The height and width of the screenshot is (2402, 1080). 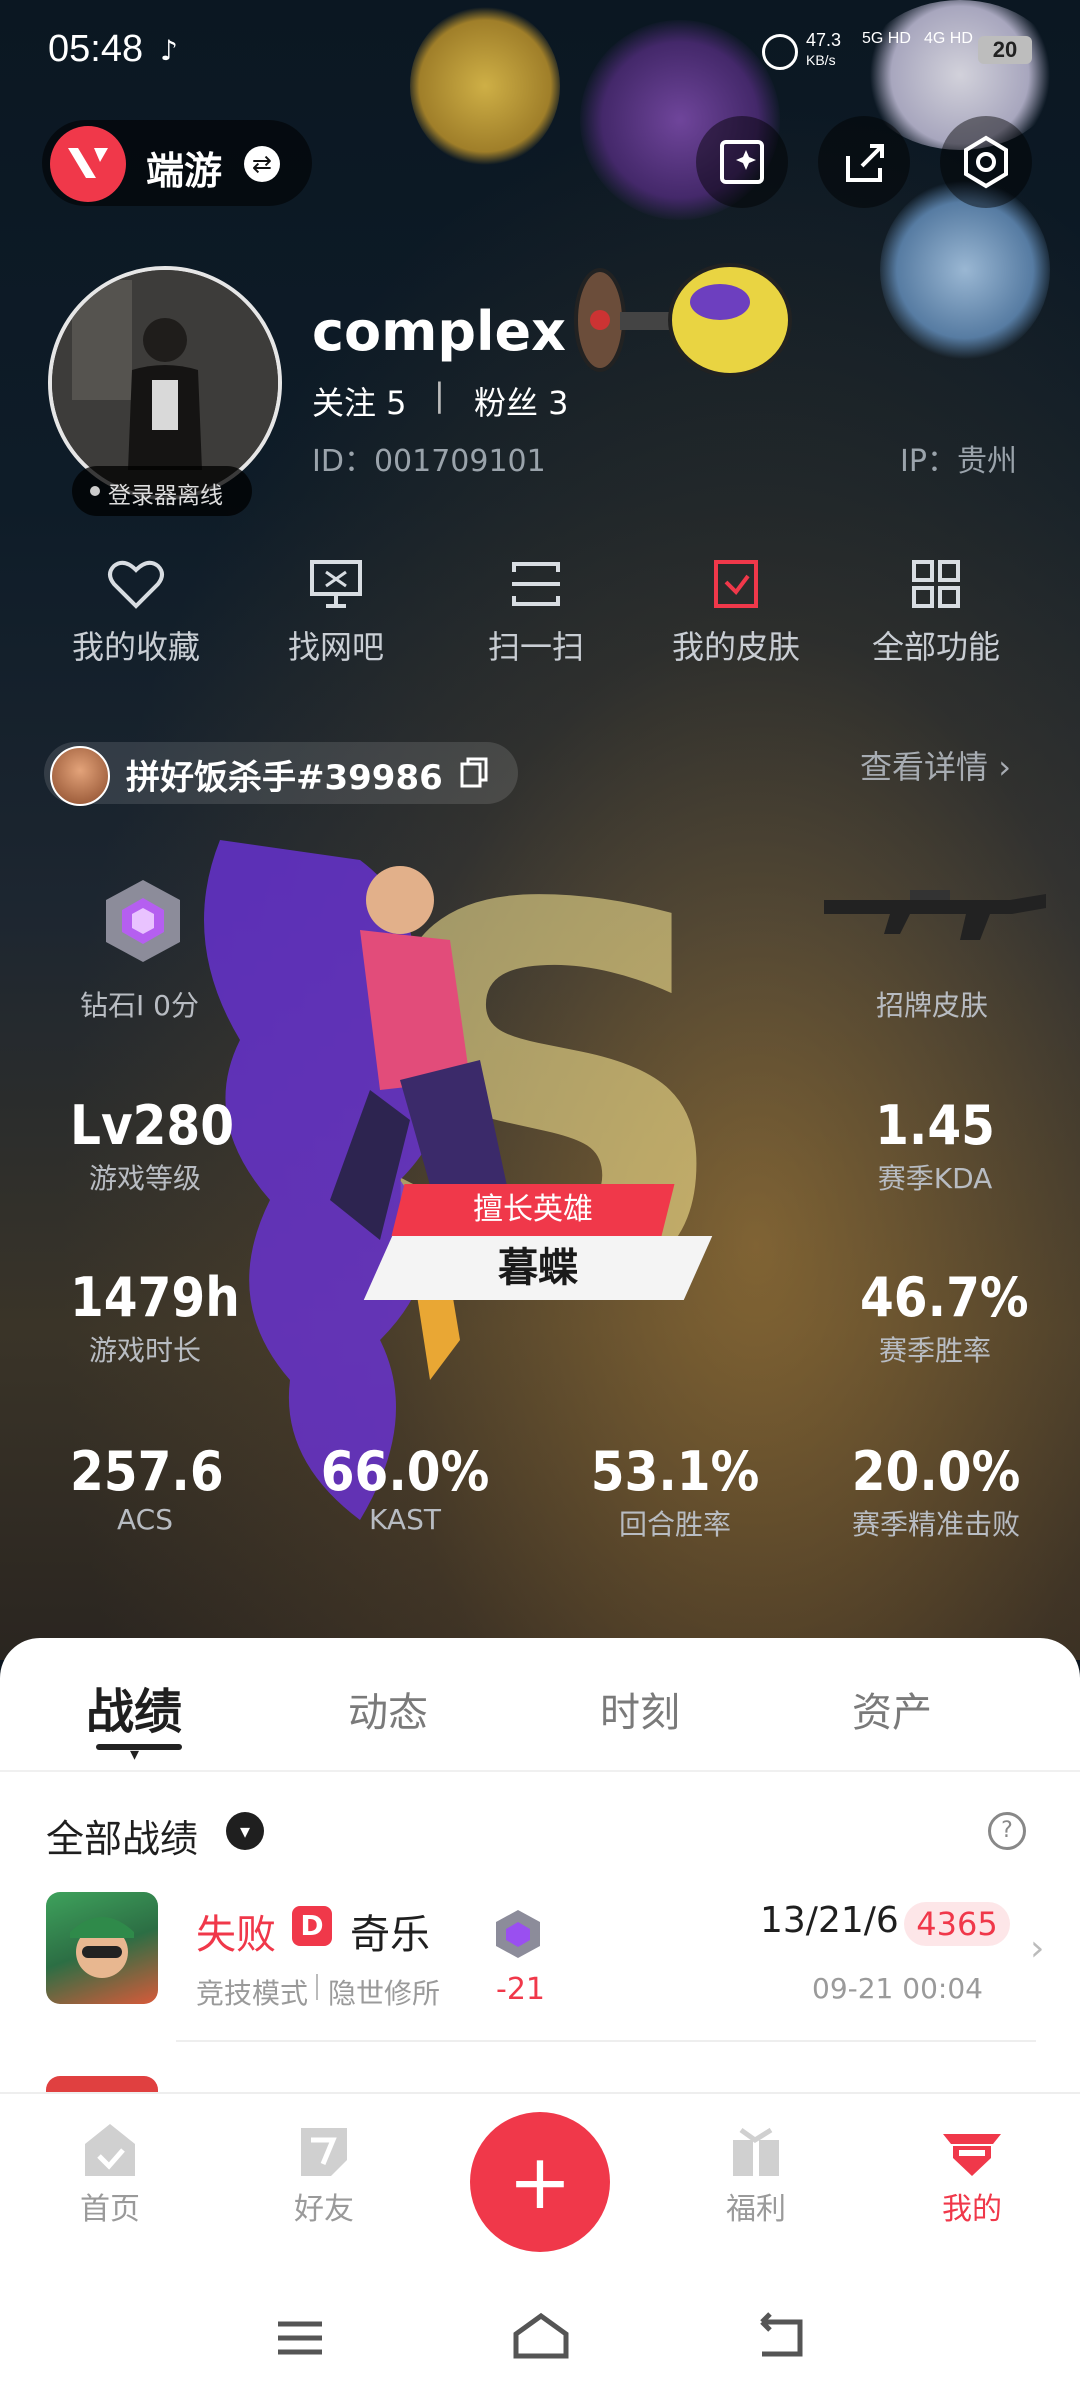 What do you see at coordinates (136, 584) in the screenshot?
I see `heart-icon` at bounding box center [136, 584].